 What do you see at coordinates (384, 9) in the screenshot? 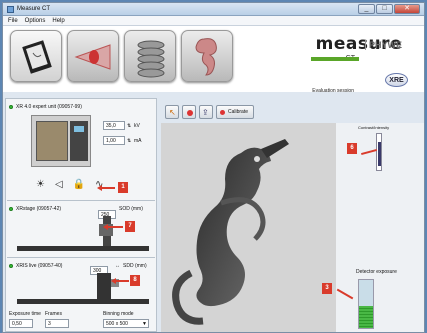
I see `maximize-button: □` at bounding box center [384, 9].